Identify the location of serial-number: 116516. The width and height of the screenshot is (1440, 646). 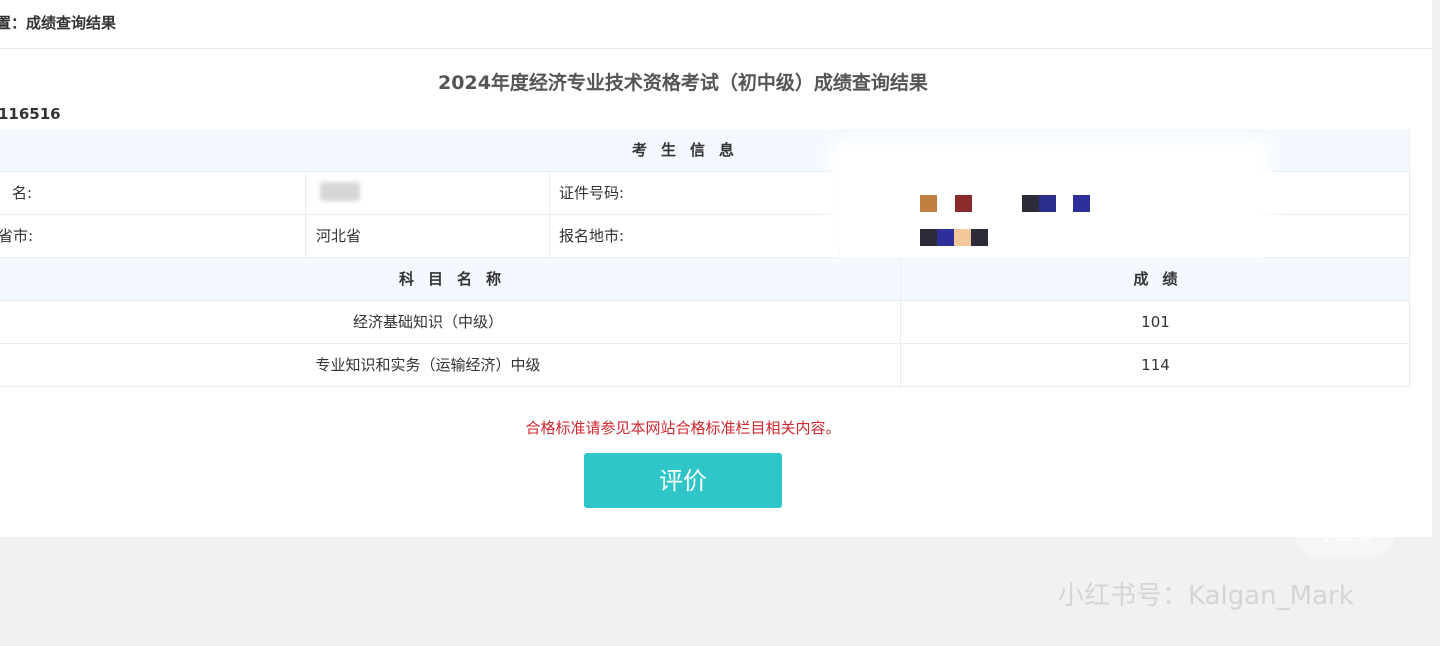
(30, 114).